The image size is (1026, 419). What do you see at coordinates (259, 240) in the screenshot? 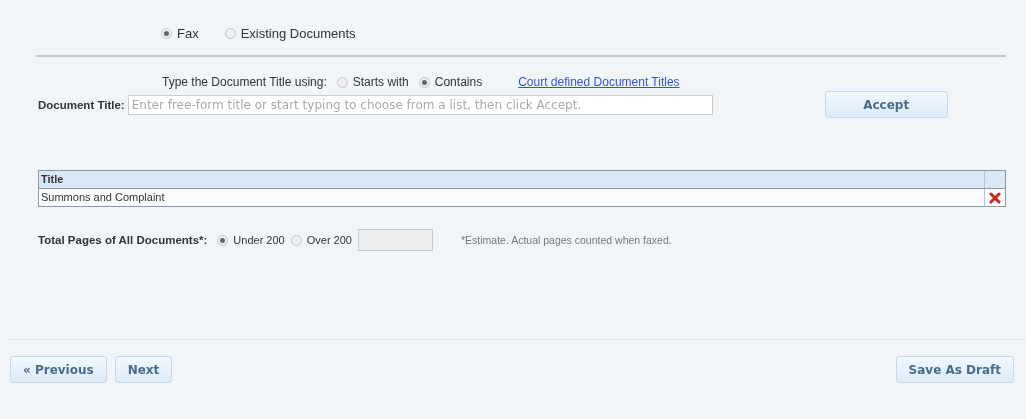
I see `radio-label: Under 200` at bounding box center [259, 240].